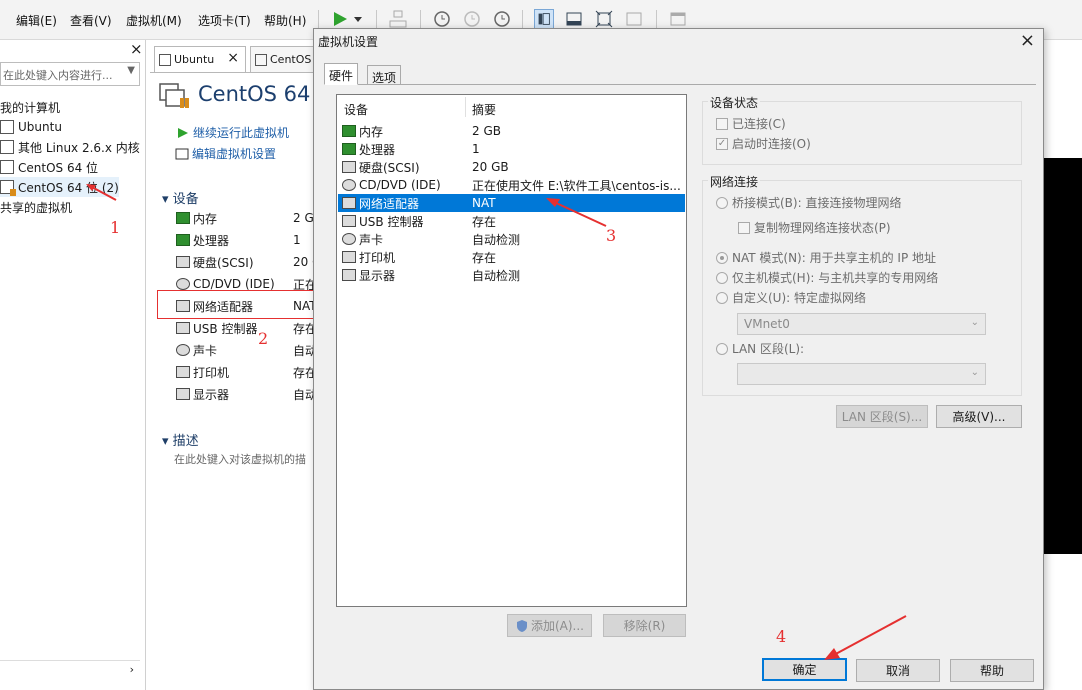 This screenshot has height=690, width=1082. Describe the element at coordinates (814, 227) in the screenshot. I see `replicate-state-checkbox: 复制物理网络连接状态(P)` at that location.